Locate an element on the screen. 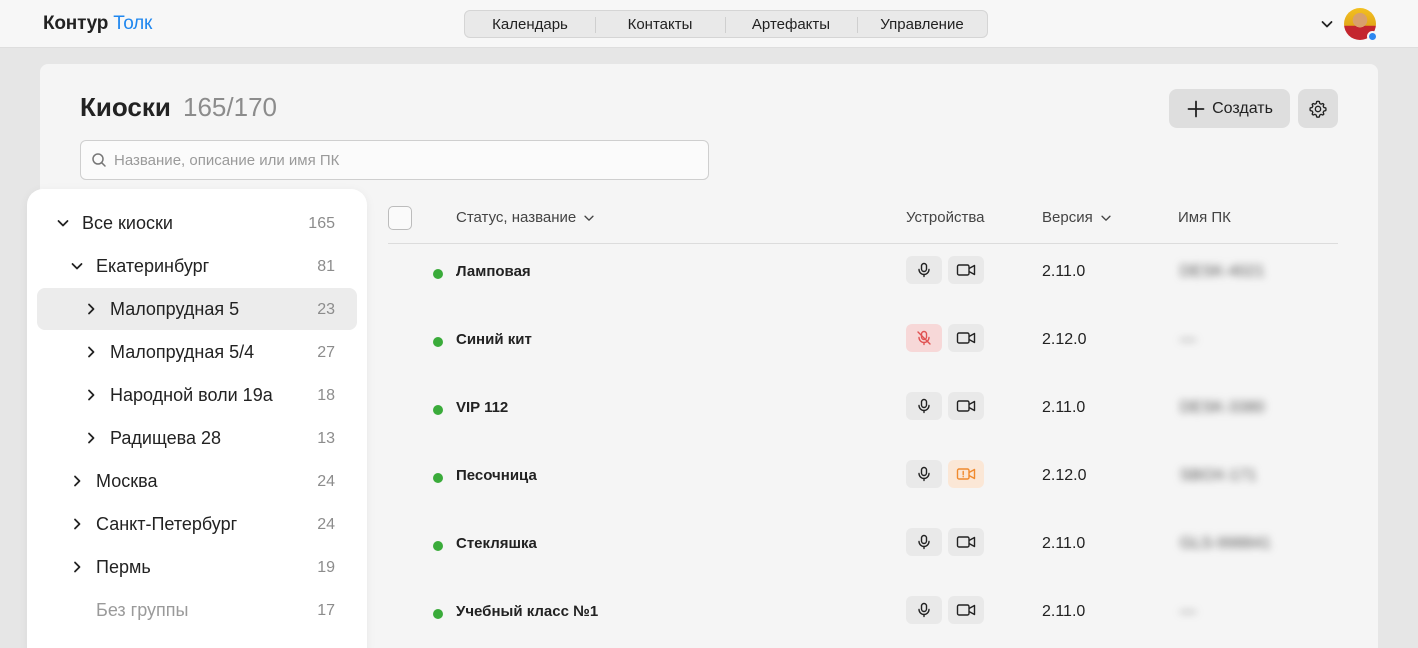 Image resolution: width=1418 pixels, height=648 pixels. select-all-checkbox is located at coordinates (400, 218).